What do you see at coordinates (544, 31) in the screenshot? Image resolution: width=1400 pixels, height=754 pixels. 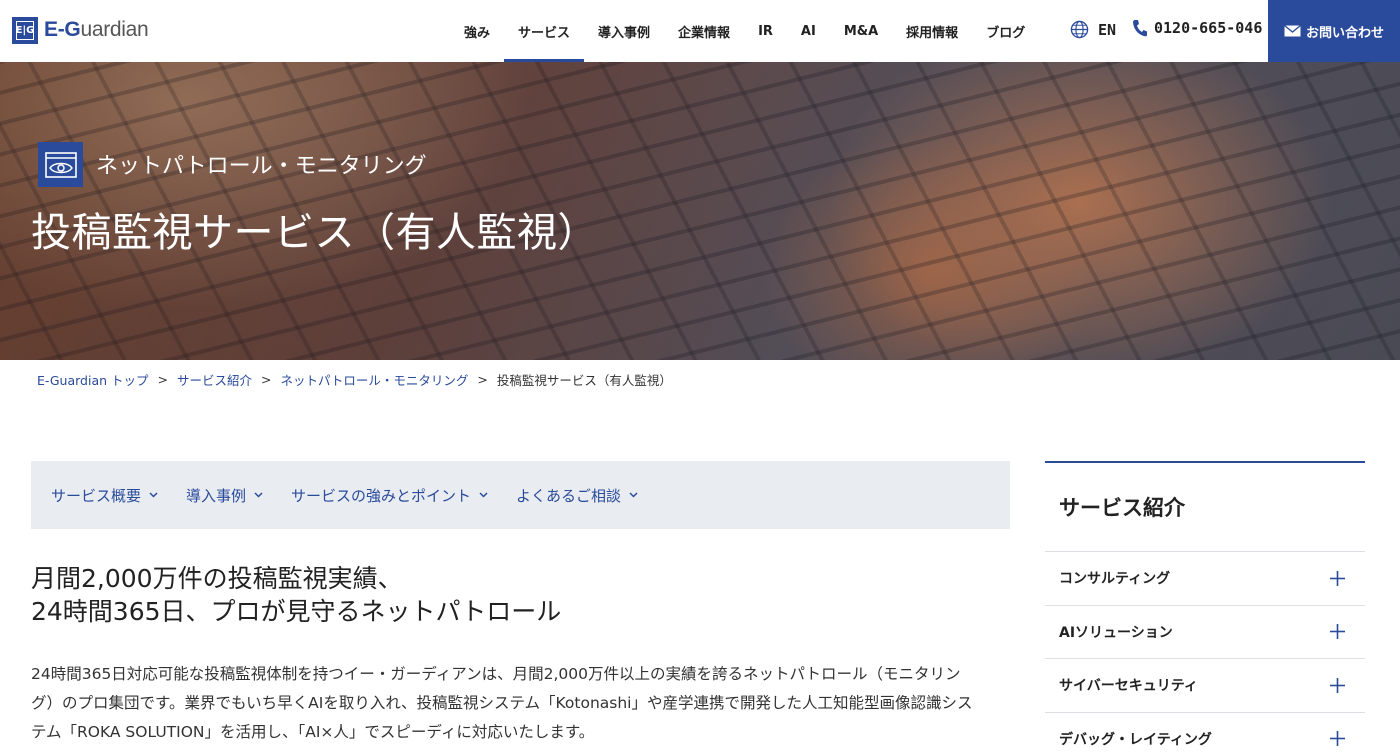 I see `nav-item-services: サービス` at bounding box center [544, 31].